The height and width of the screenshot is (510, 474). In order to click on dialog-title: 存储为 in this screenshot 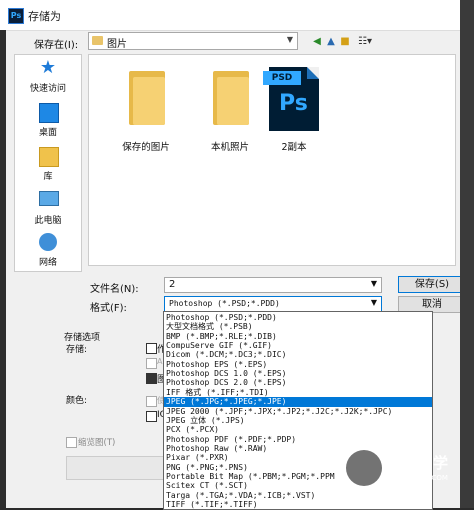, I will do `click(44, 16)`.